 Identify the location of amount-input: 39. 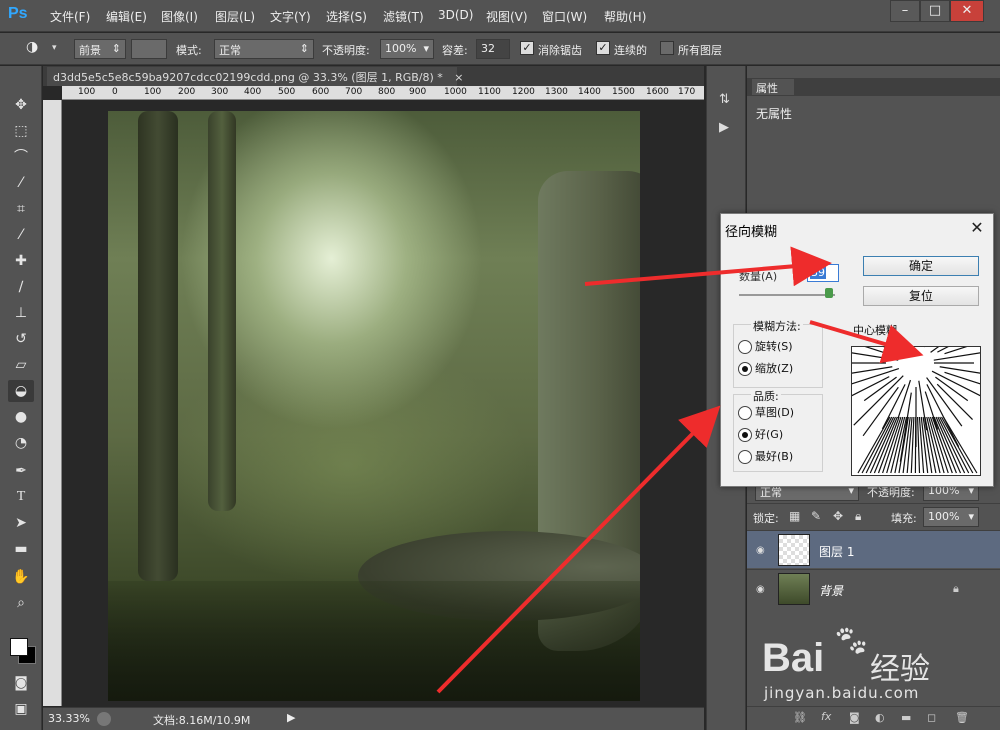
(823, 273).